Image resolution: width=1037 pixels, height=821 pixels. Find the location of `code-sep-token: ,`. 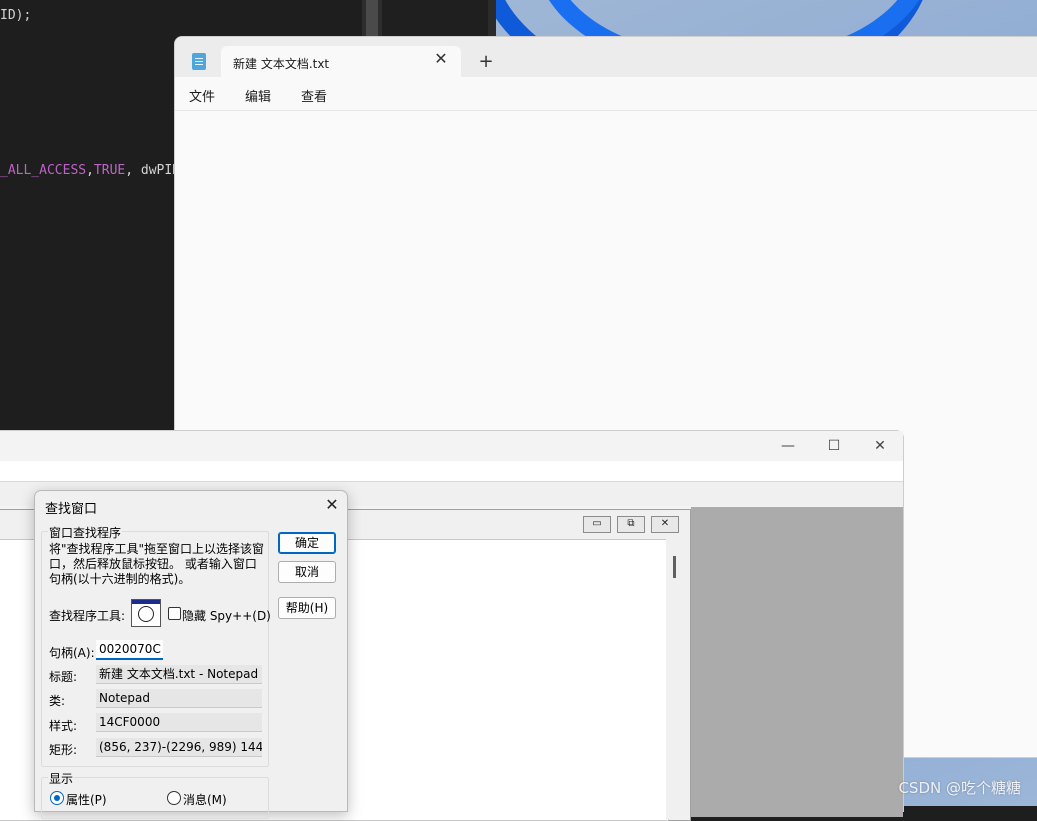

code-sep-token: , is located at coordinates (90, 170).